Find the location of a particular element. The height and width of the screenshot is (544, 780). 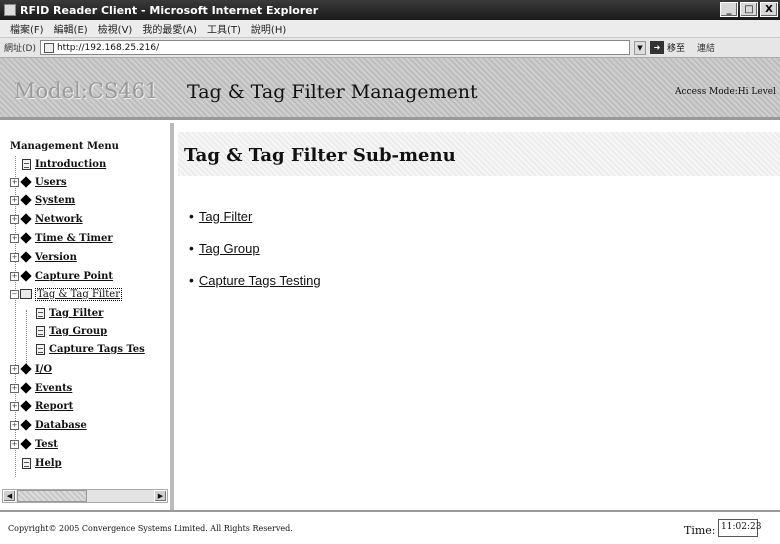

sidebar-item-events: + Events is located at coordinates (41, 388).